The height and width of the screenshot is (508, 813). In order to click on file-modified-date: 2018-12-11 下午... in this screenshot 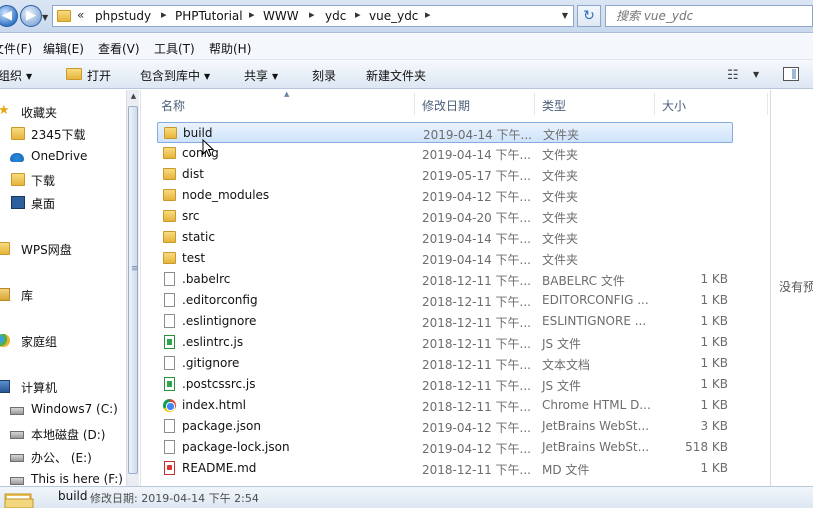, I will do `click(476, 281)`.